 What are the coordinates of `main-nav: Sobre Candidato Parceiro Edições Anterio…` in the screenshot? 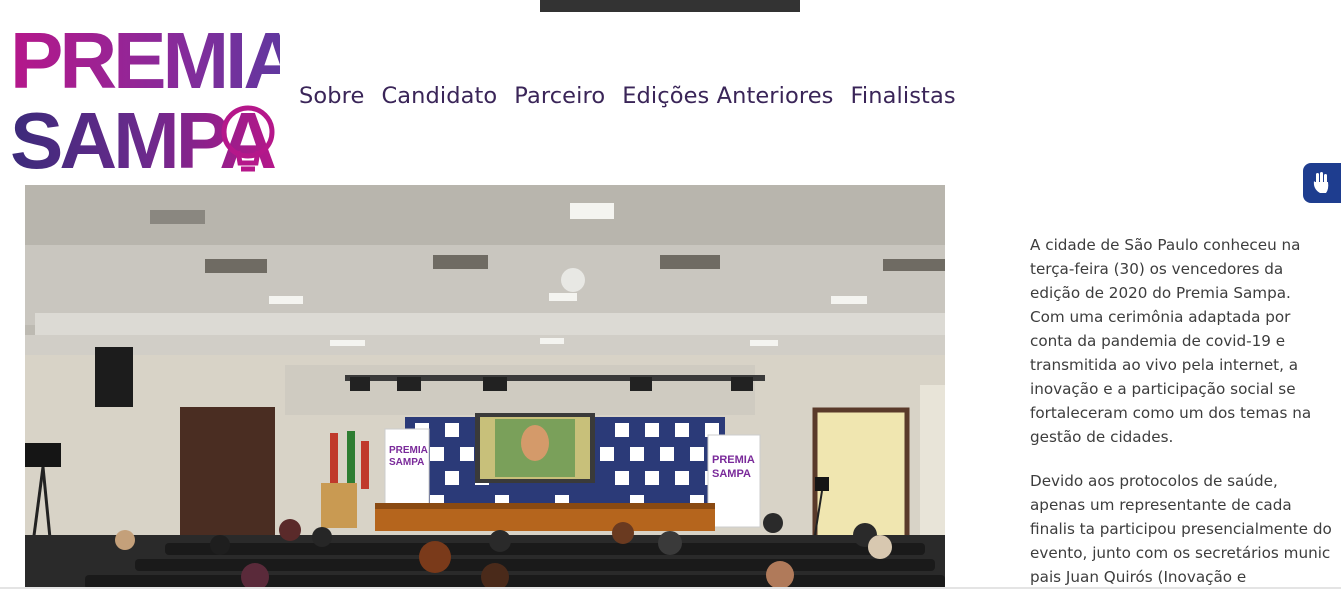 It's located at (627, 96).